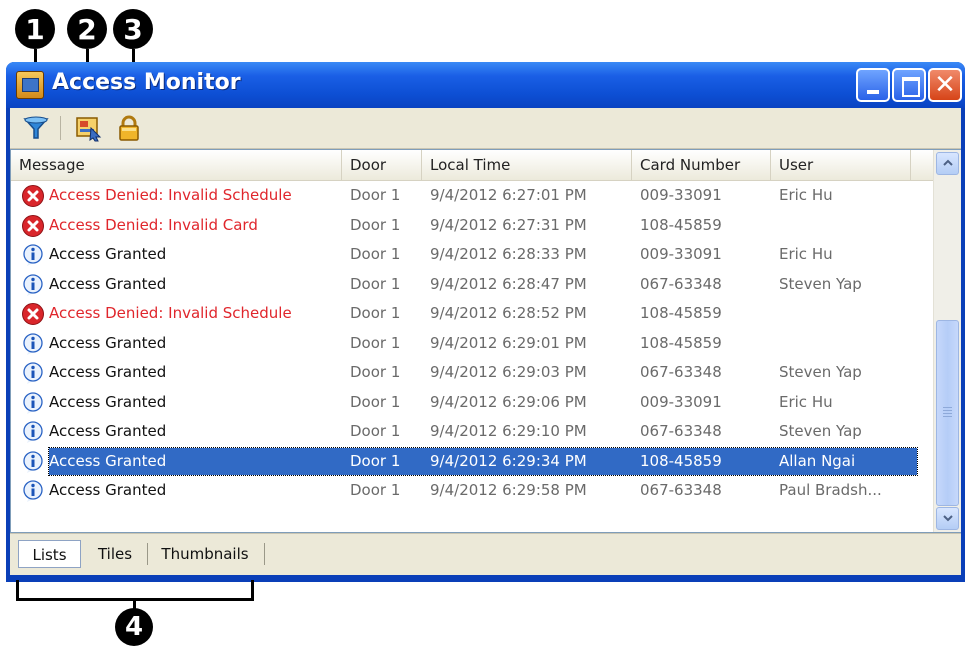 The image size is (966, 648). Describe the element at coordinates (873, 85) in the screenshot. I see `minimize-button` at that location.